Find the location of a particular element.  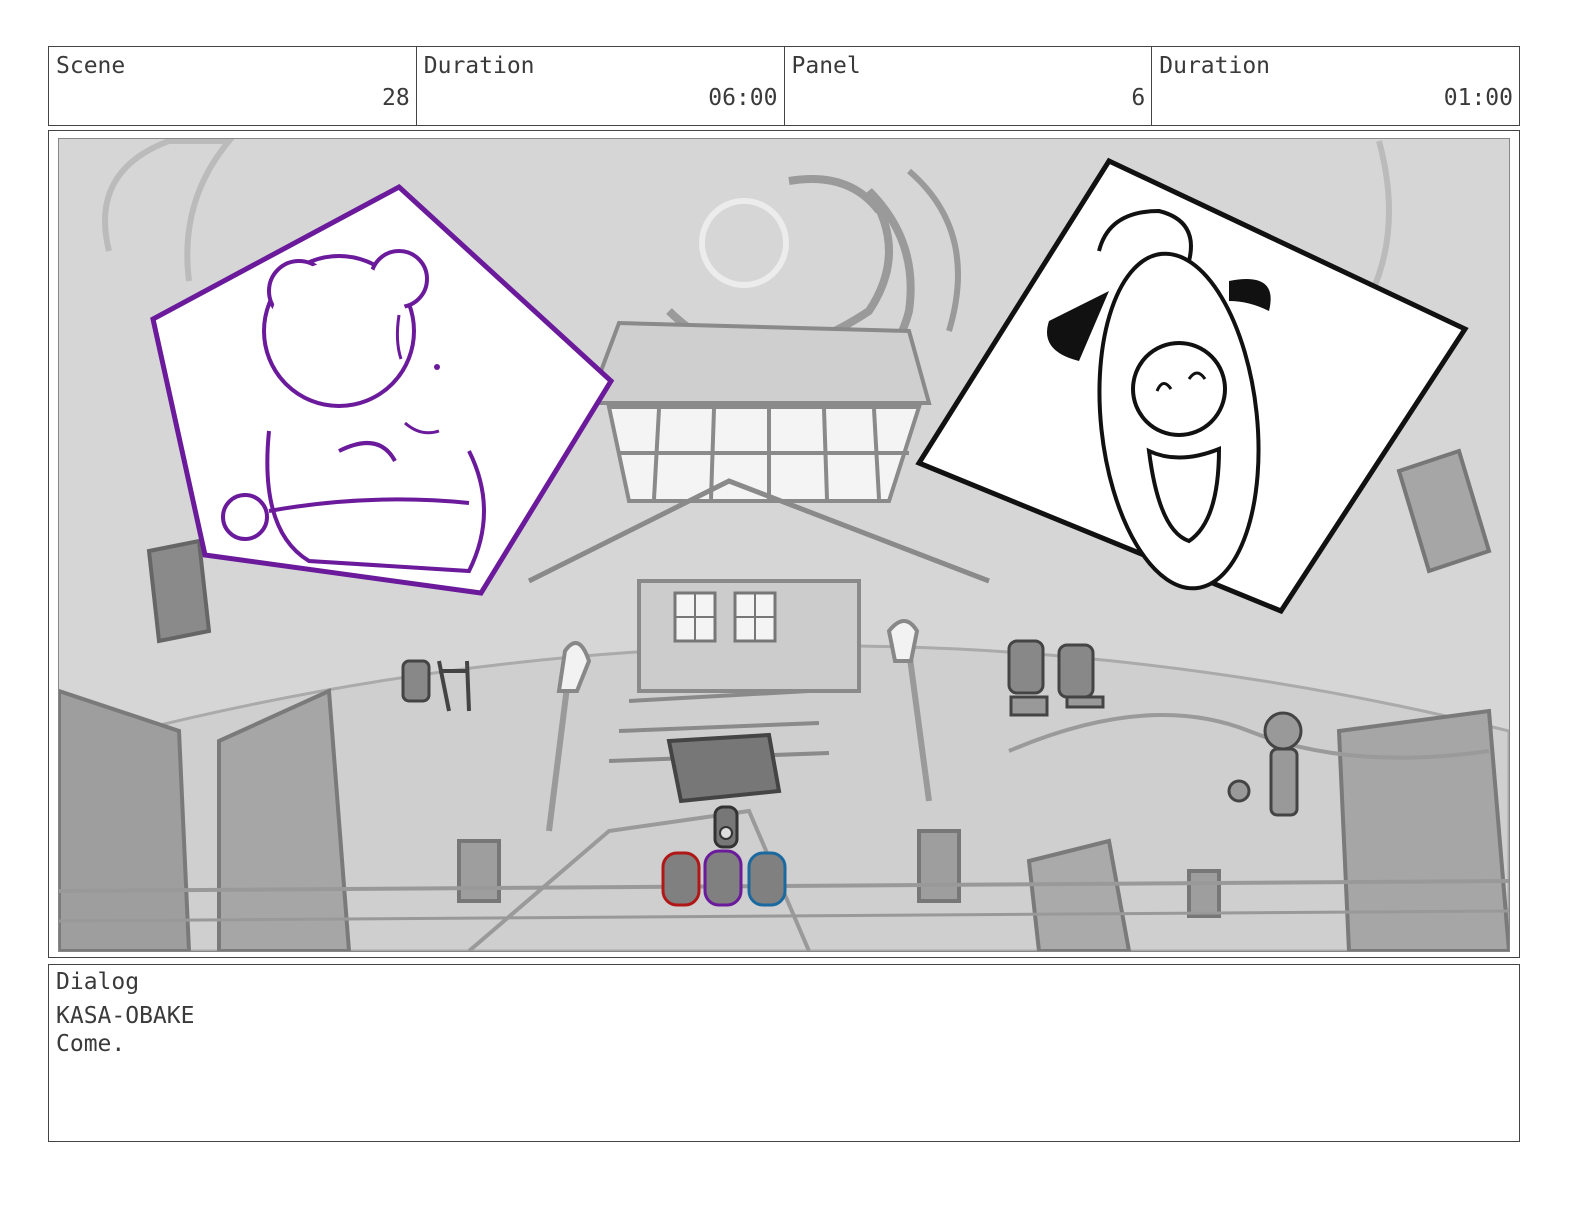

scene-number: 28 is located at coordinates (396, 98).